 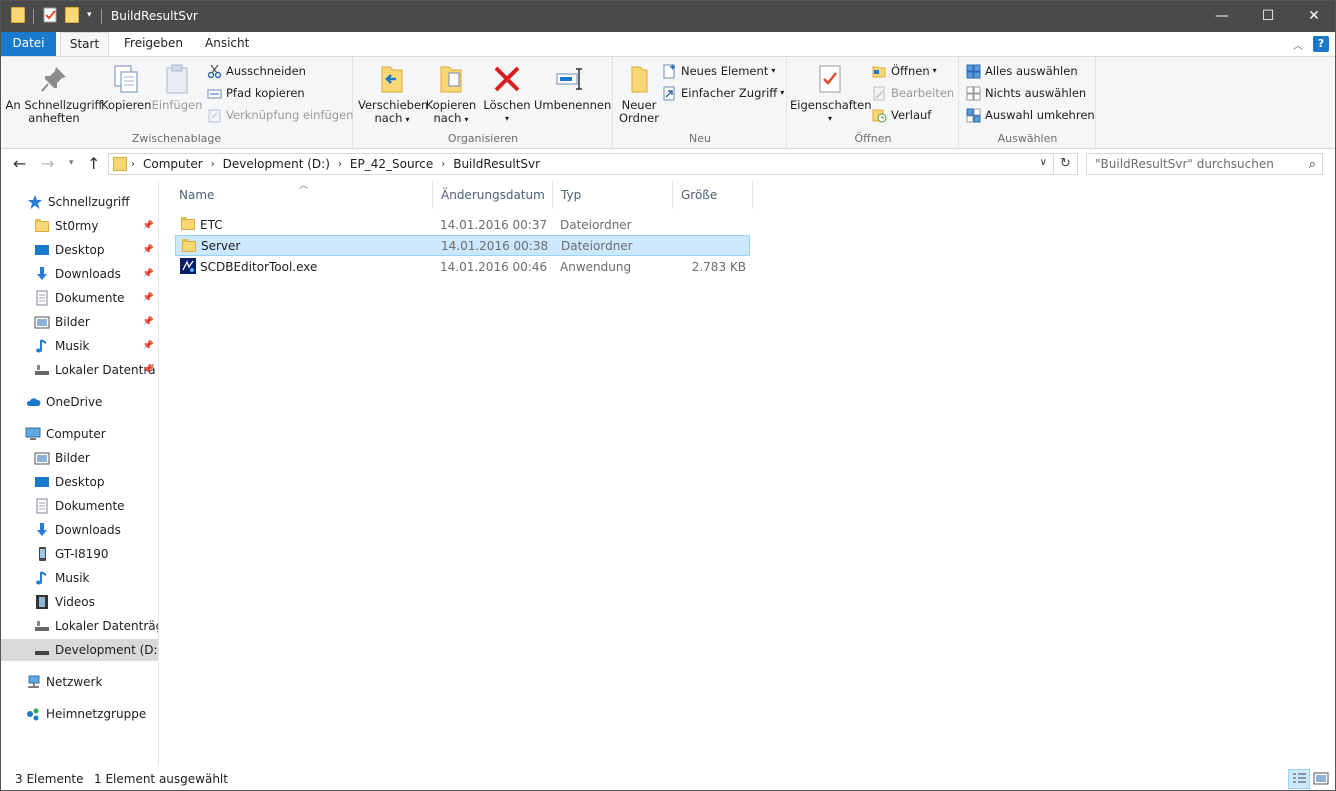 I want to click on large-icons-view-icon, so click(x=1321, y=779).